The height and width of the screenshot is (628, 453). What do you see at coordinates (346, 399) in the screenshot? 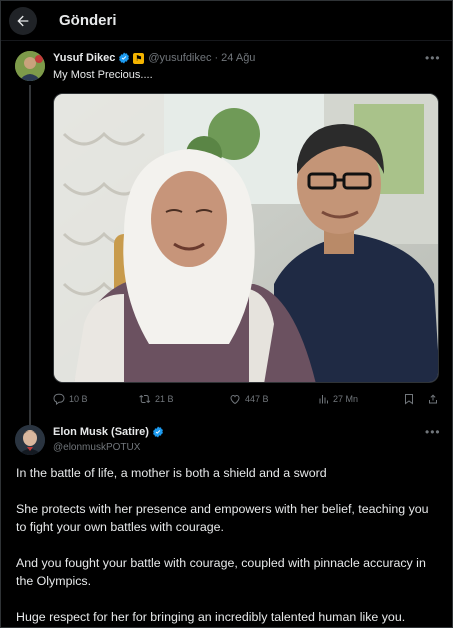
I see `views-count: 27 Mn` at bounding box center [346, 399].